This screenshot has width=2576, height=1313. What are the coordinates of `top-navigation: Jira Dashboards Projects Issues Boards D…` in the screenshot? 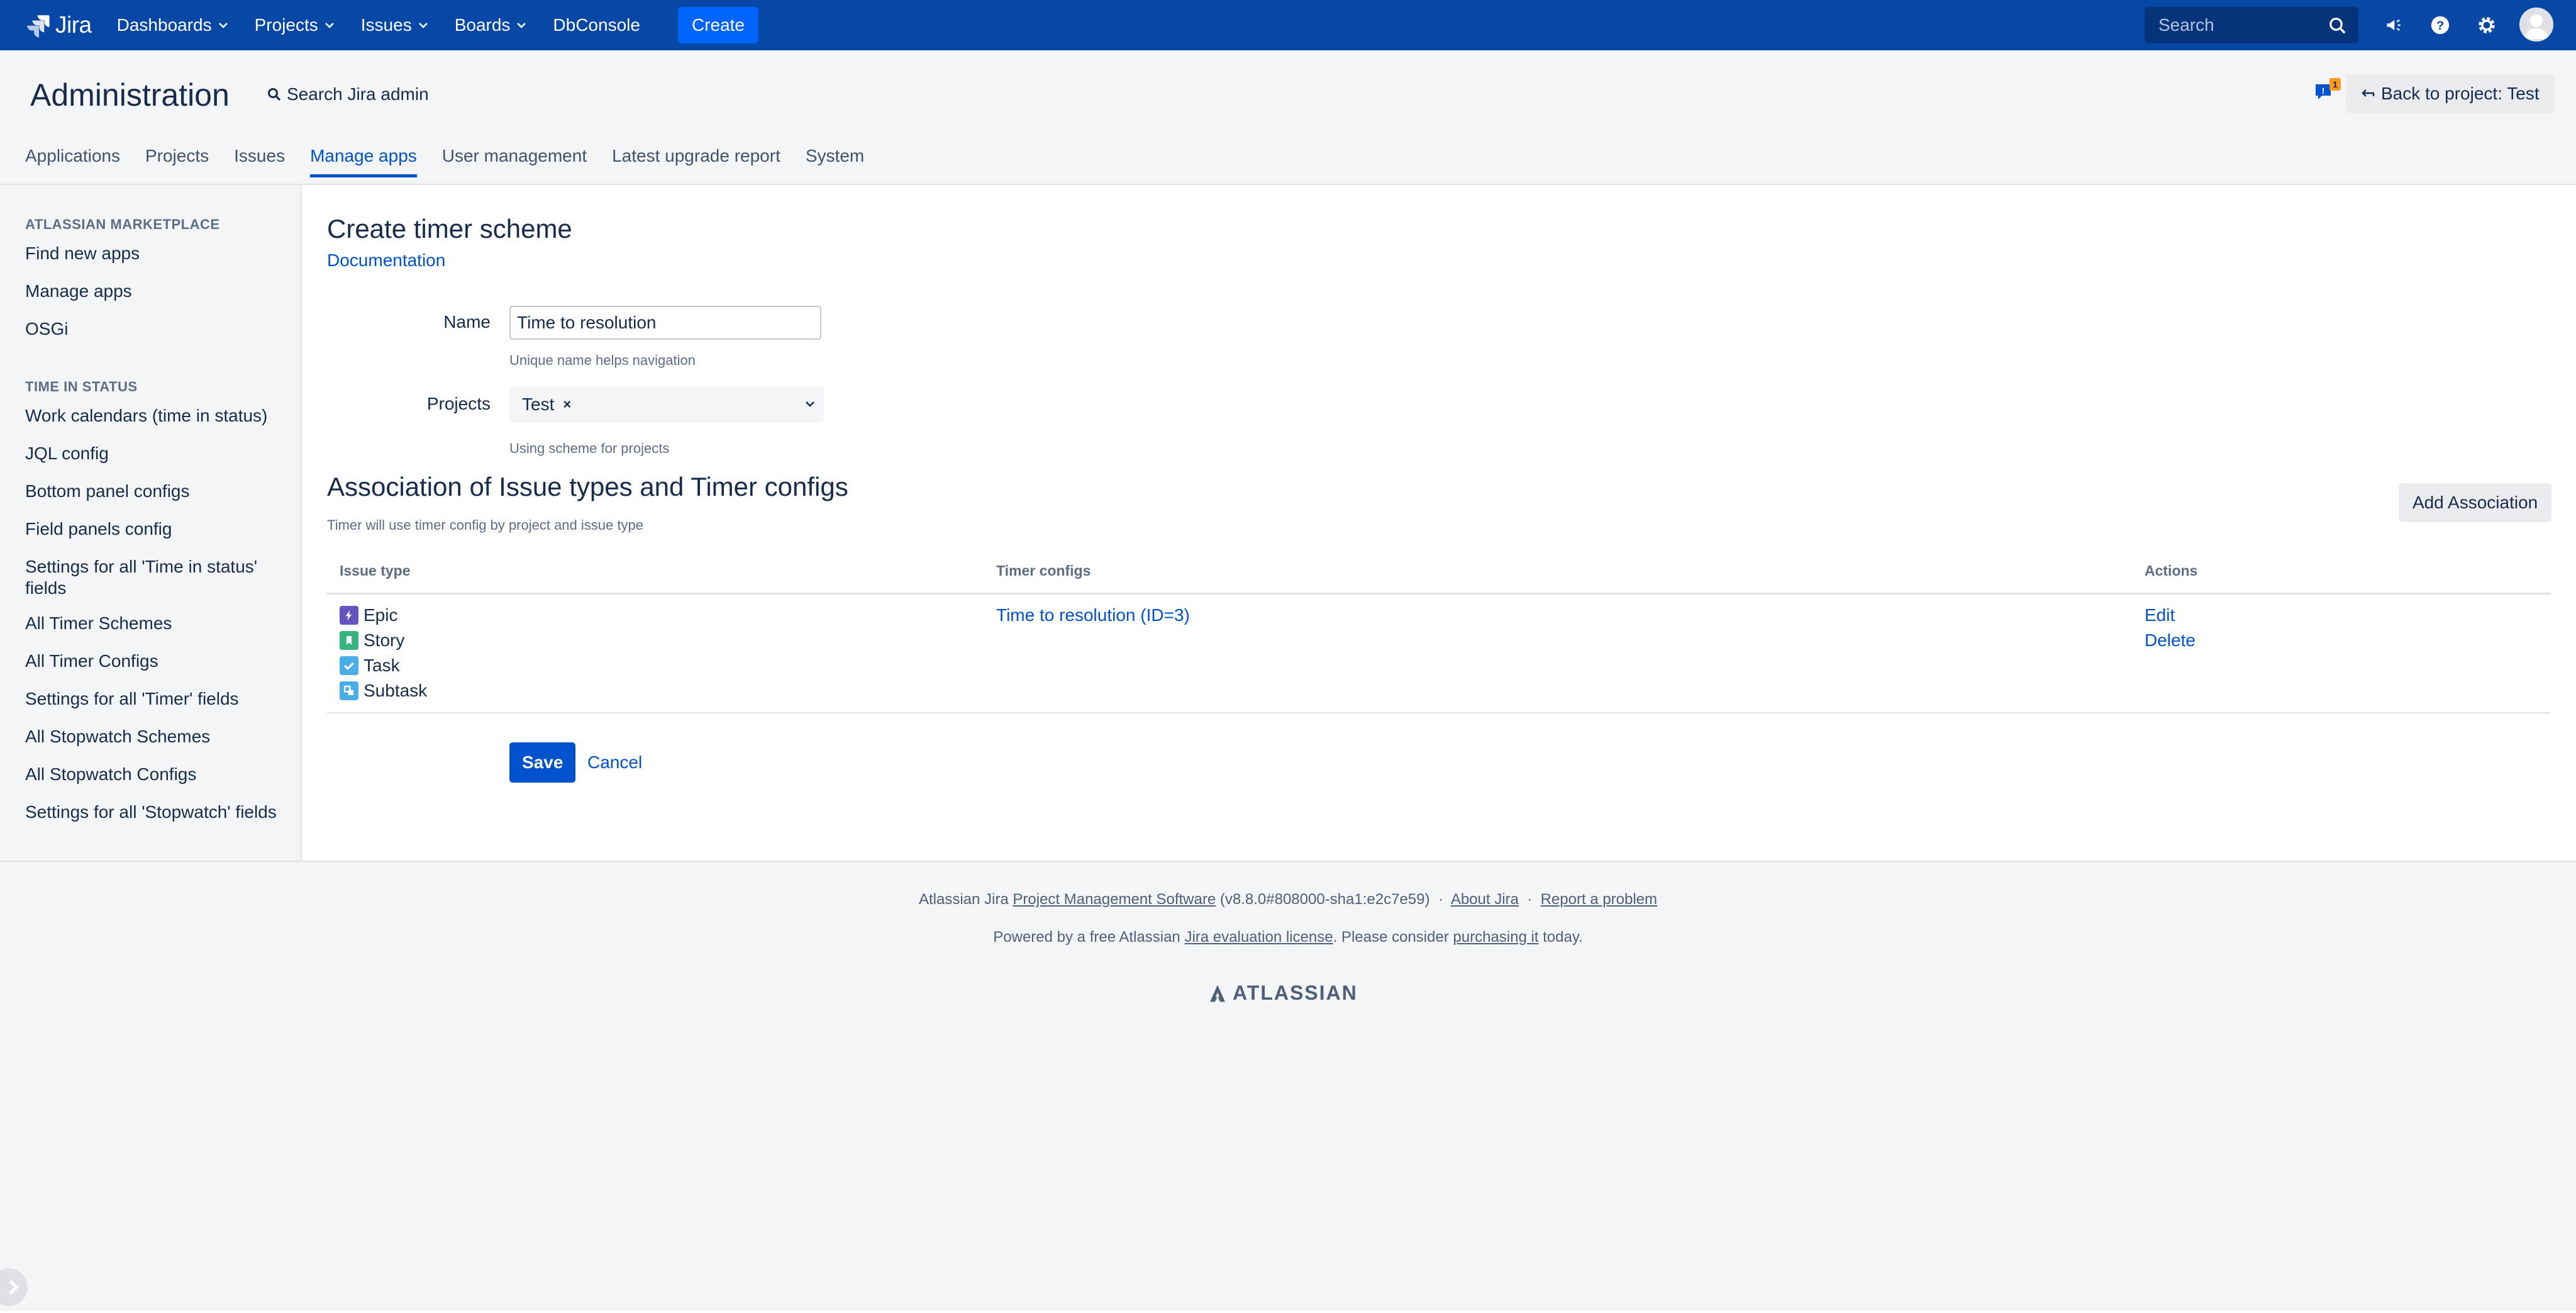 It's located at (1288, 25).